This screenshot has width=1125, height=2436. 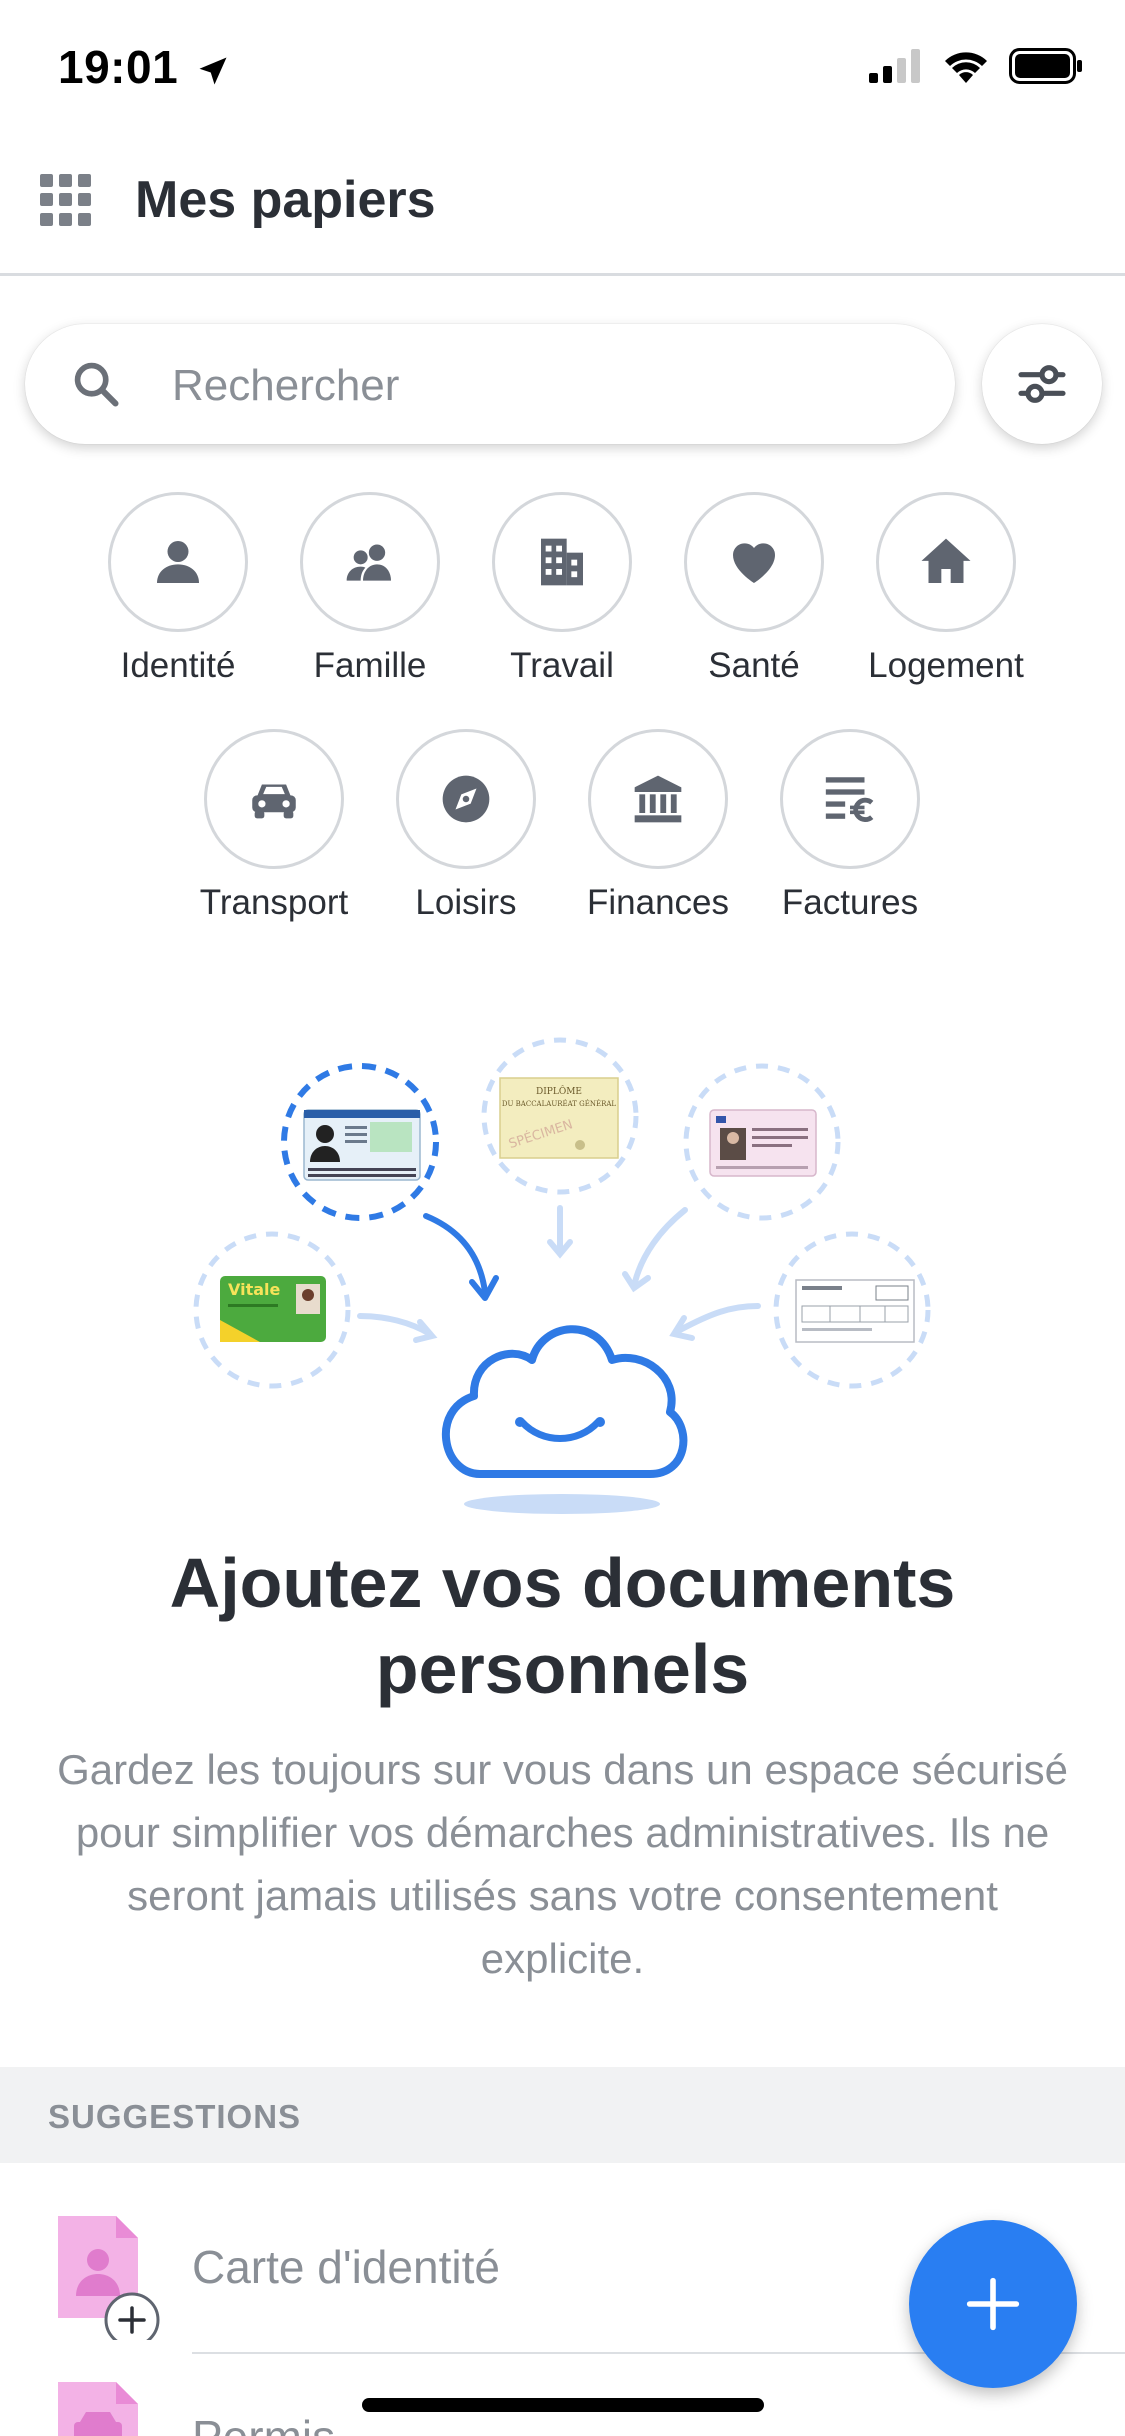 I want to click on category-loisirs: Loisirs, so click(x=466, y=826).